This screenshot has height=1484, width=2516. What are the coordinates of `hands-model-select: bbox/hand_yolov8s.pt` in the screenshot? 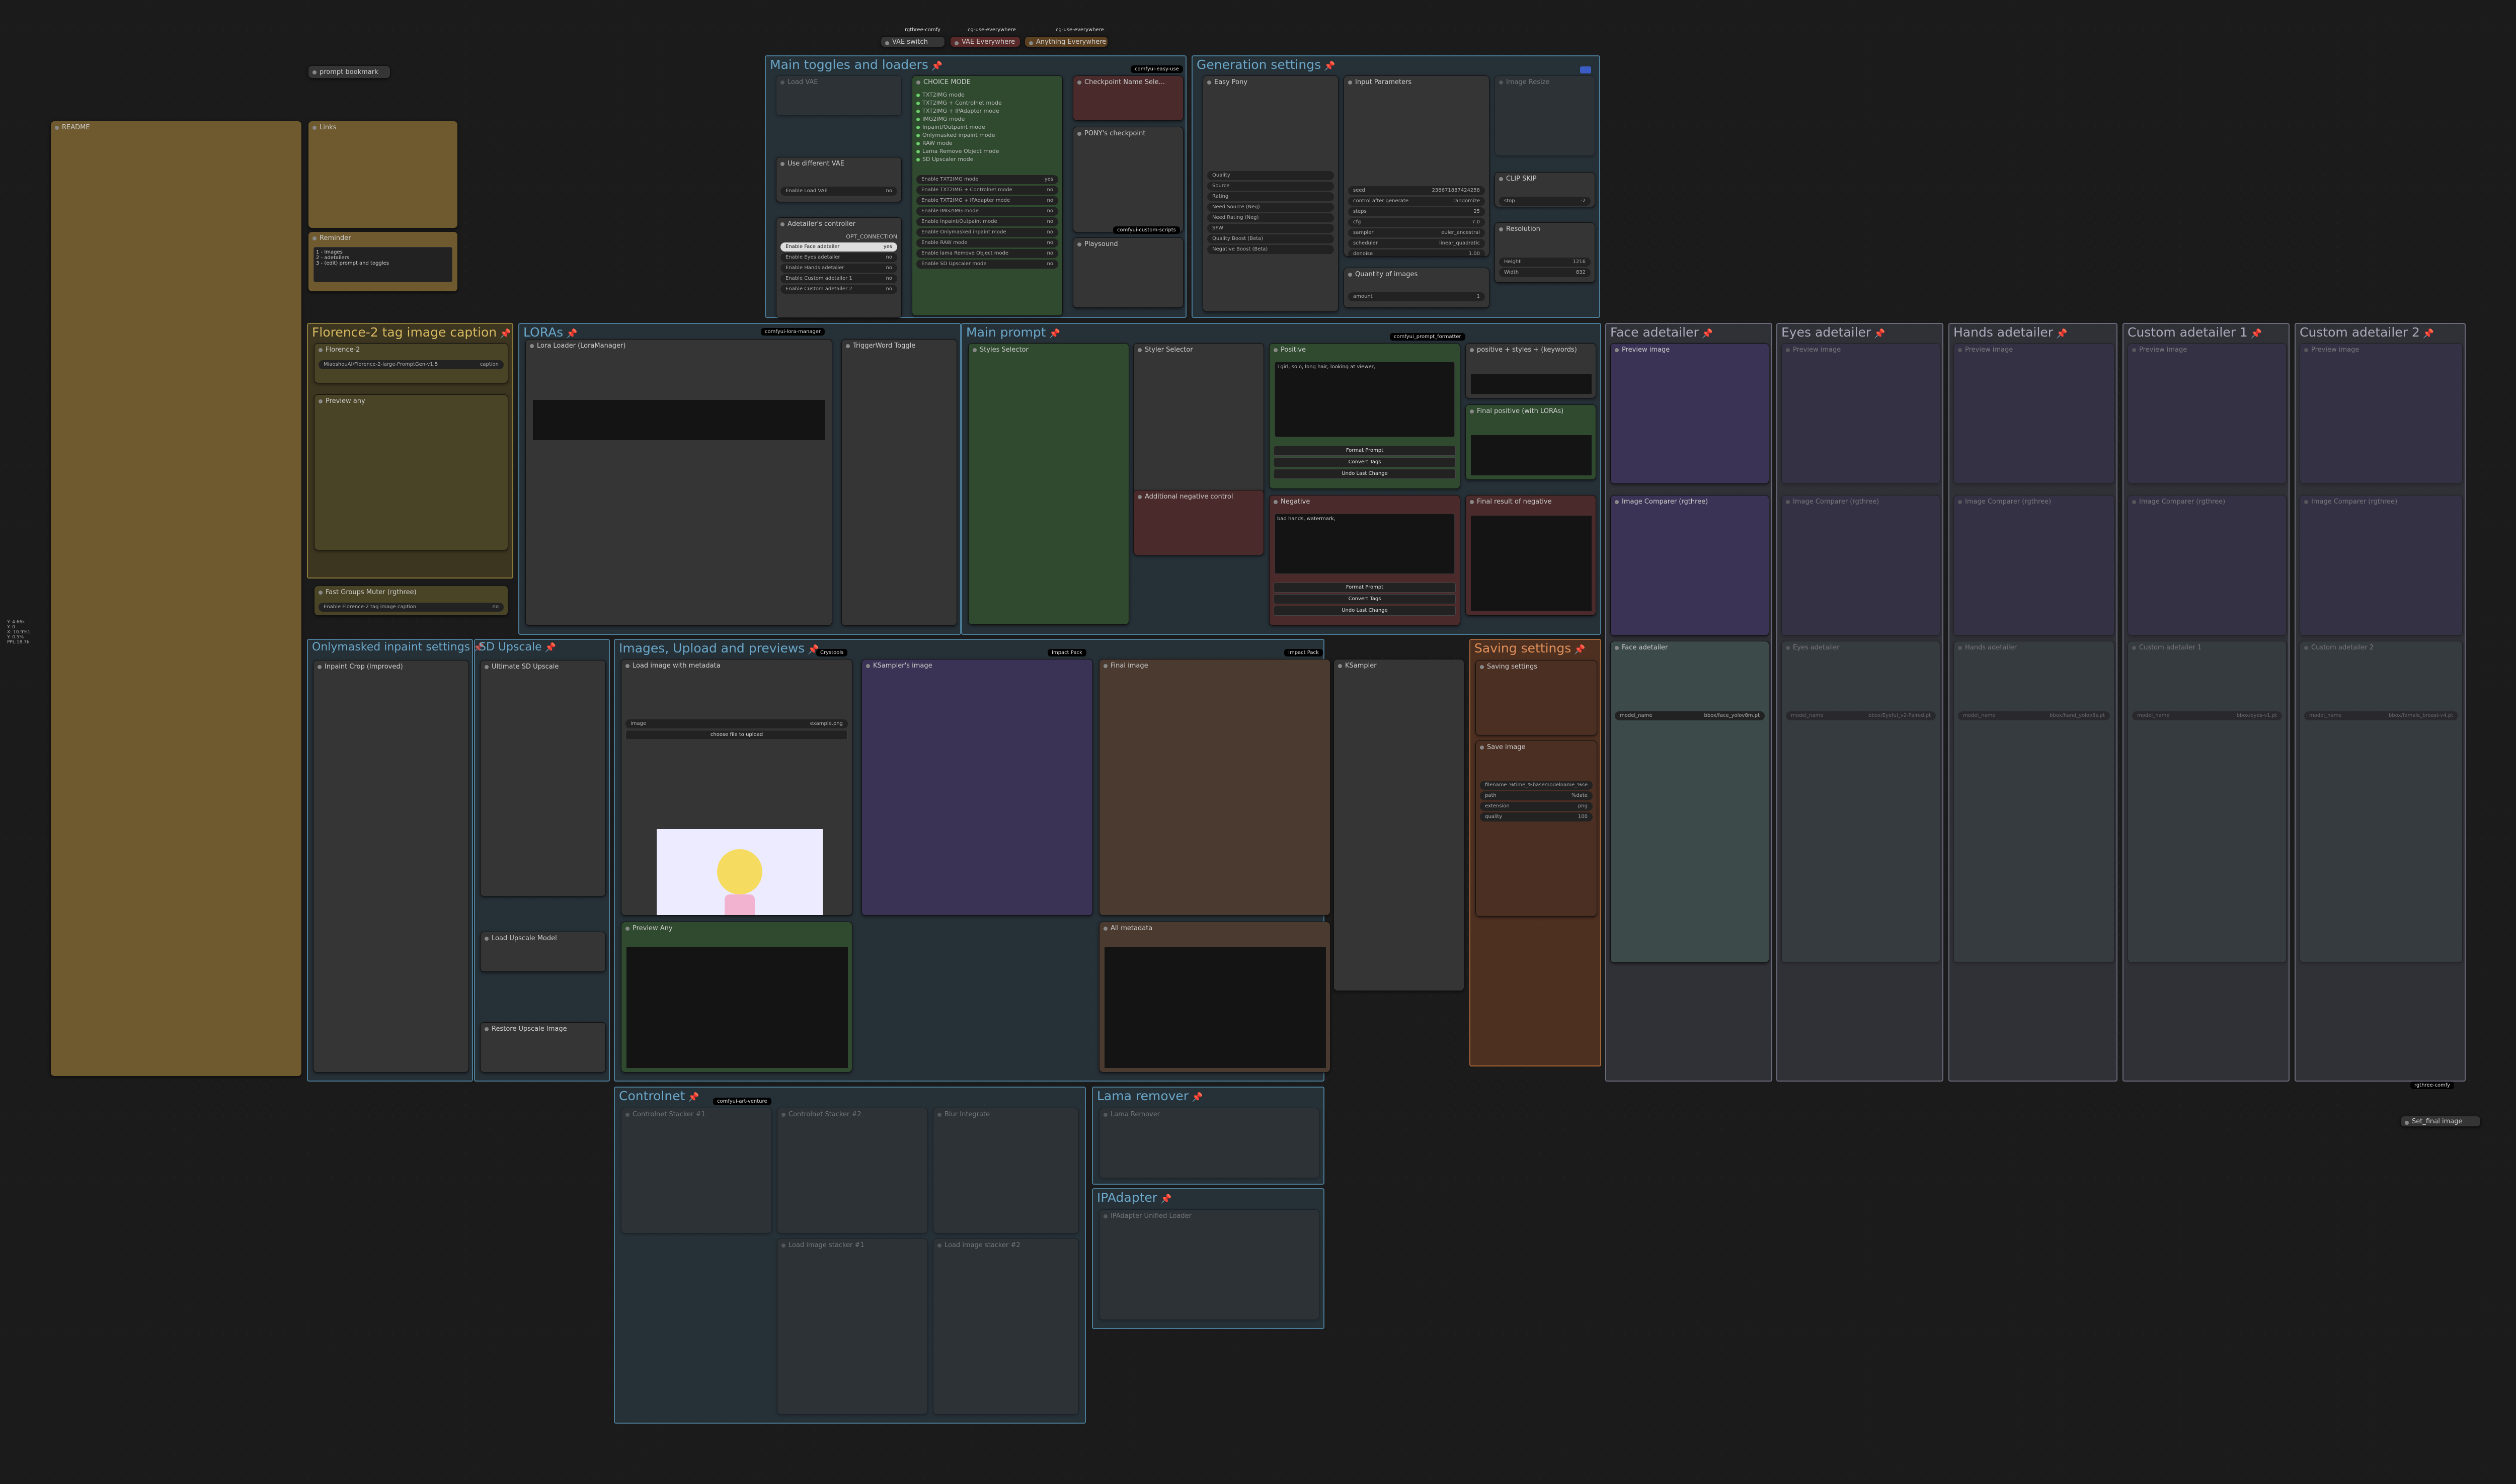 It's located at (2077, 715).